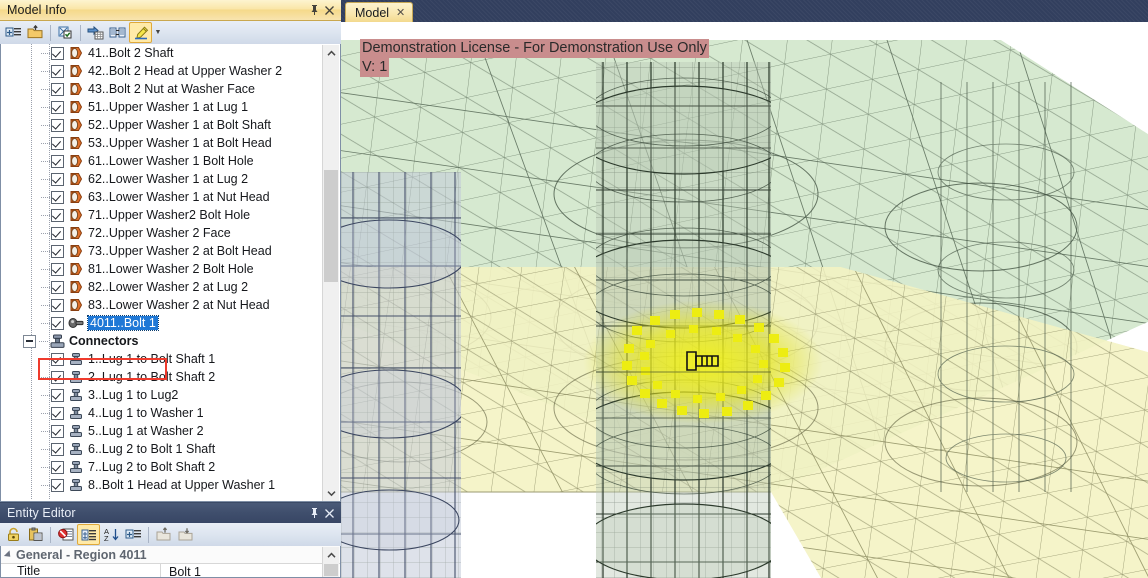  I want to click on entity-editor-toolbar: A Z, so click(170, 535).